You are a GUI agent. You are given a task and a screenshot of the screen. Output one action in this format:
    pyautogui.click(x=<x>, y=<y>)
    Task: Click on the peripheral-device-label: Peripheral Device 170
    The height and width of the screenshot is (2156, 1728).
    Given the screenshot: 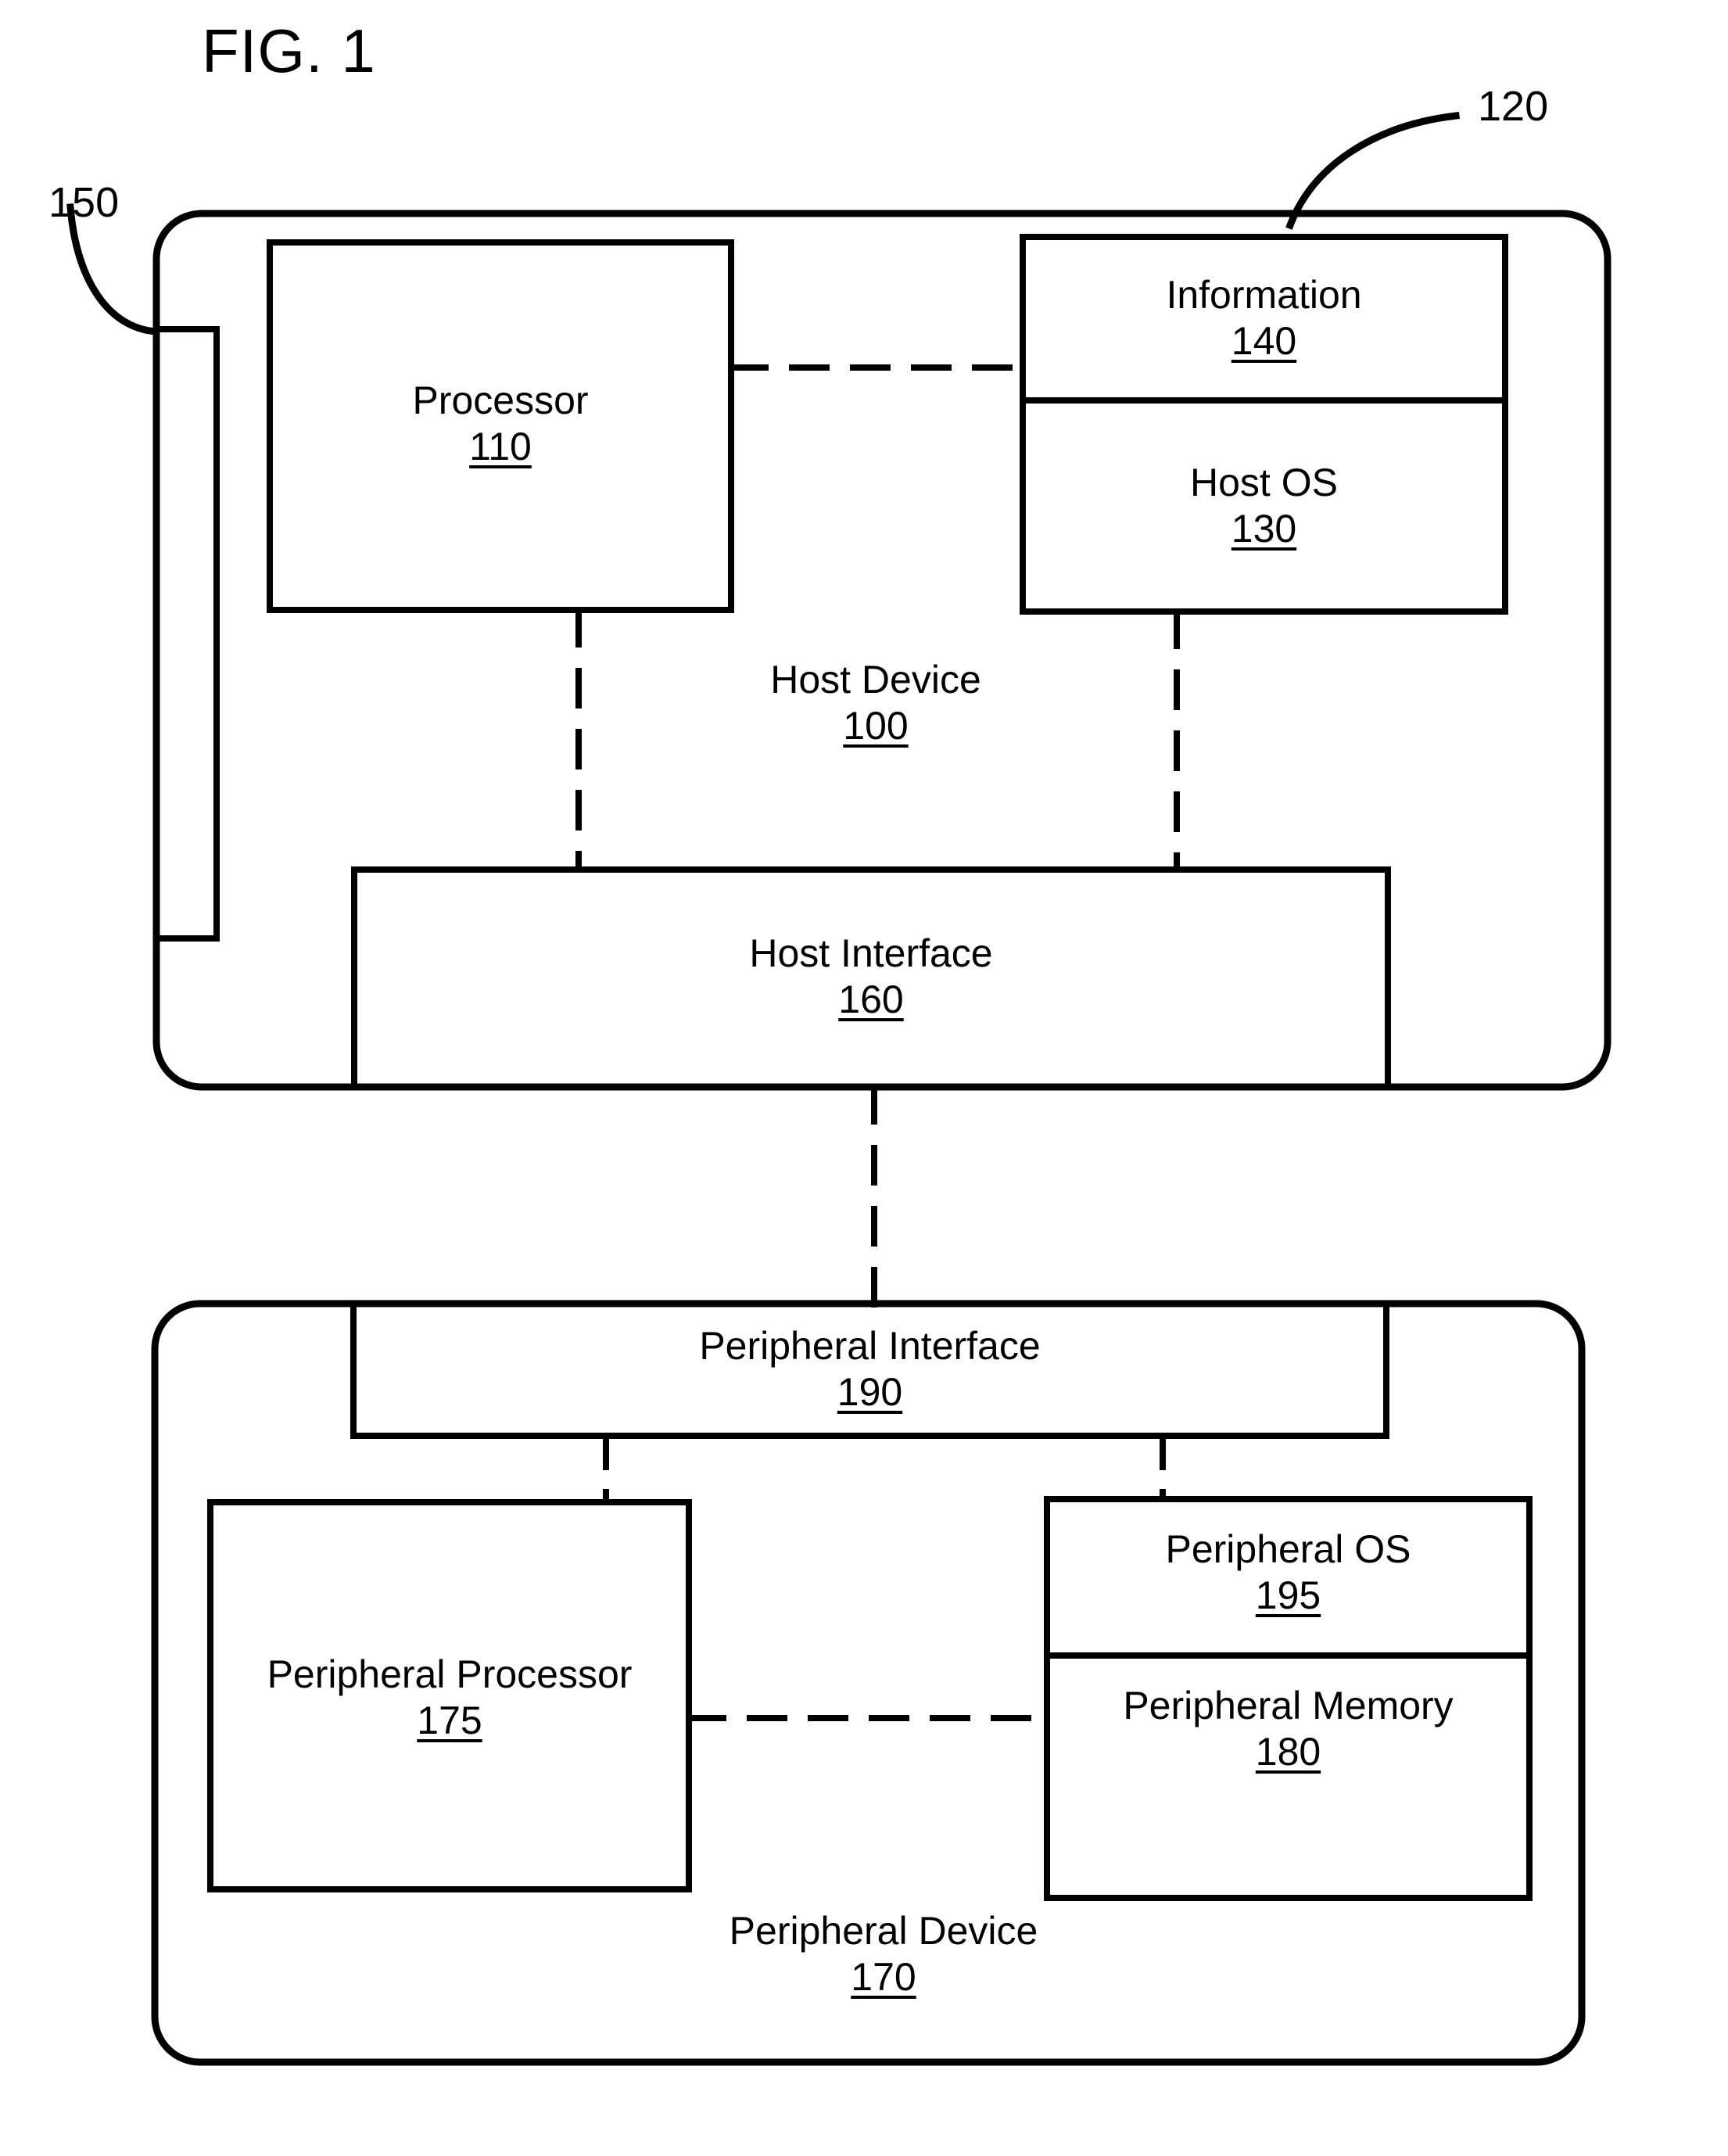 What is the action you would take?
    pyautogui.click(x=883, y=1954)
    